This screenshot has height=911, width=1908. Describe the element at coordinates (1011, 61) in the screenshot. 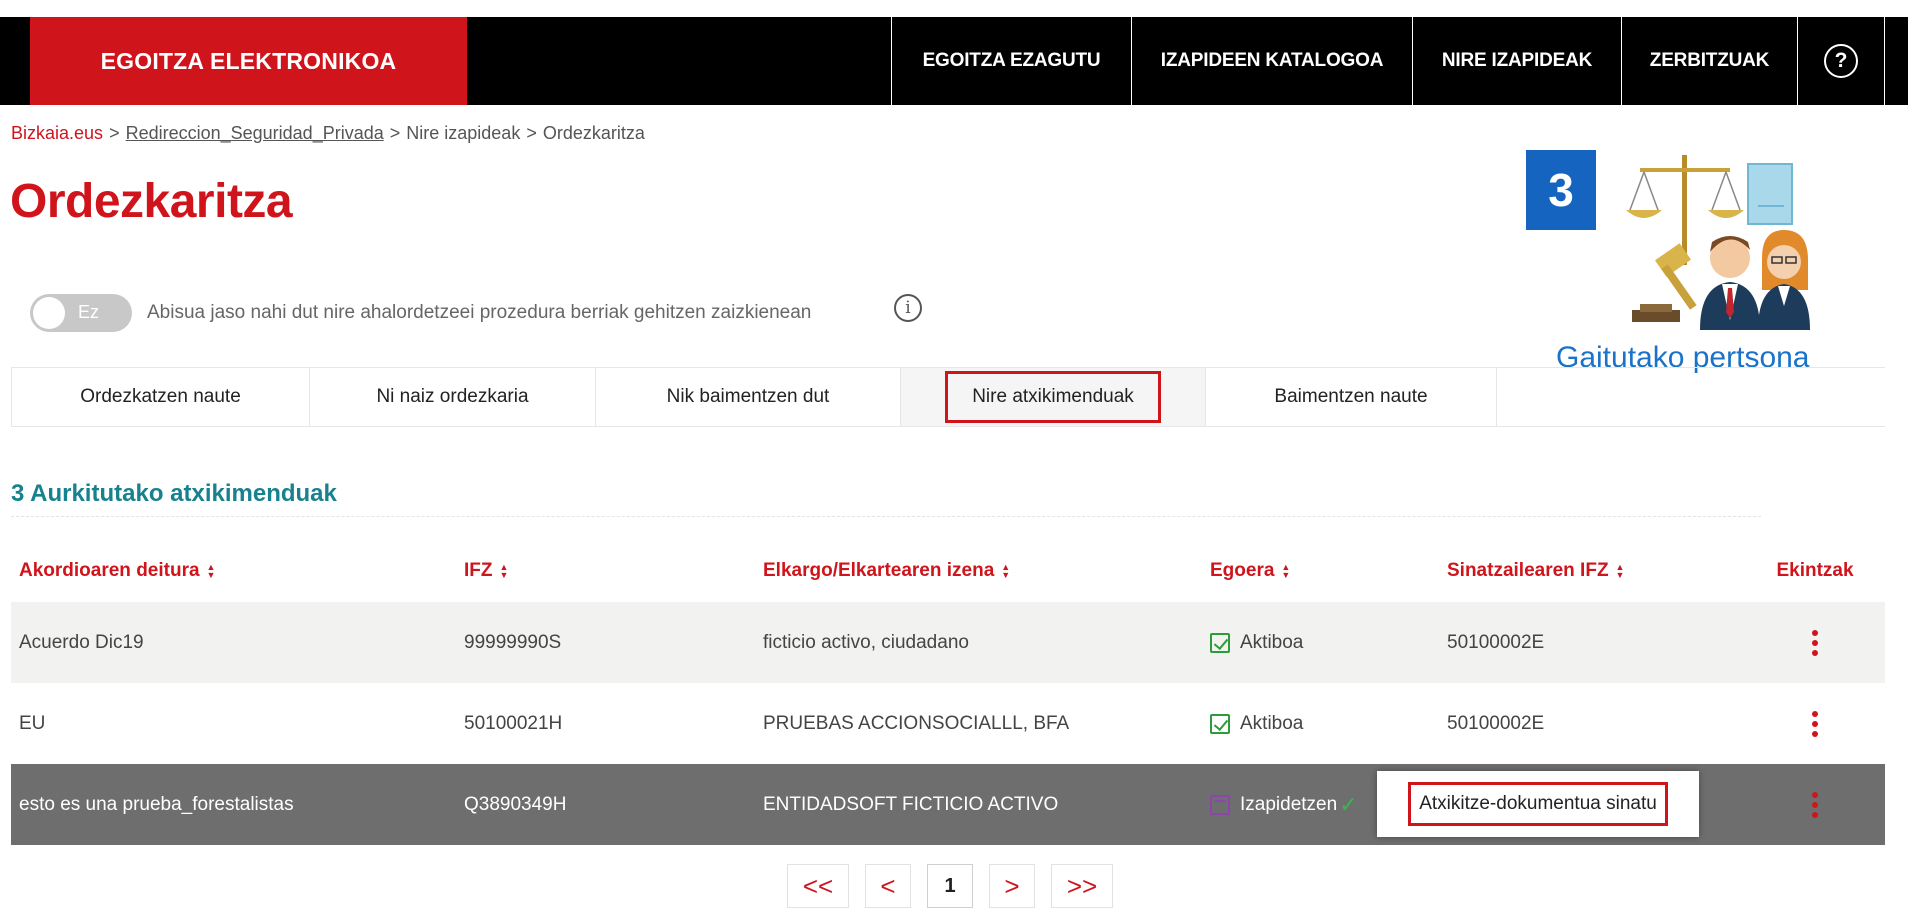

I see `nav-egoitza-ezagutu: EGOITZA EZAGUTU` at that location.